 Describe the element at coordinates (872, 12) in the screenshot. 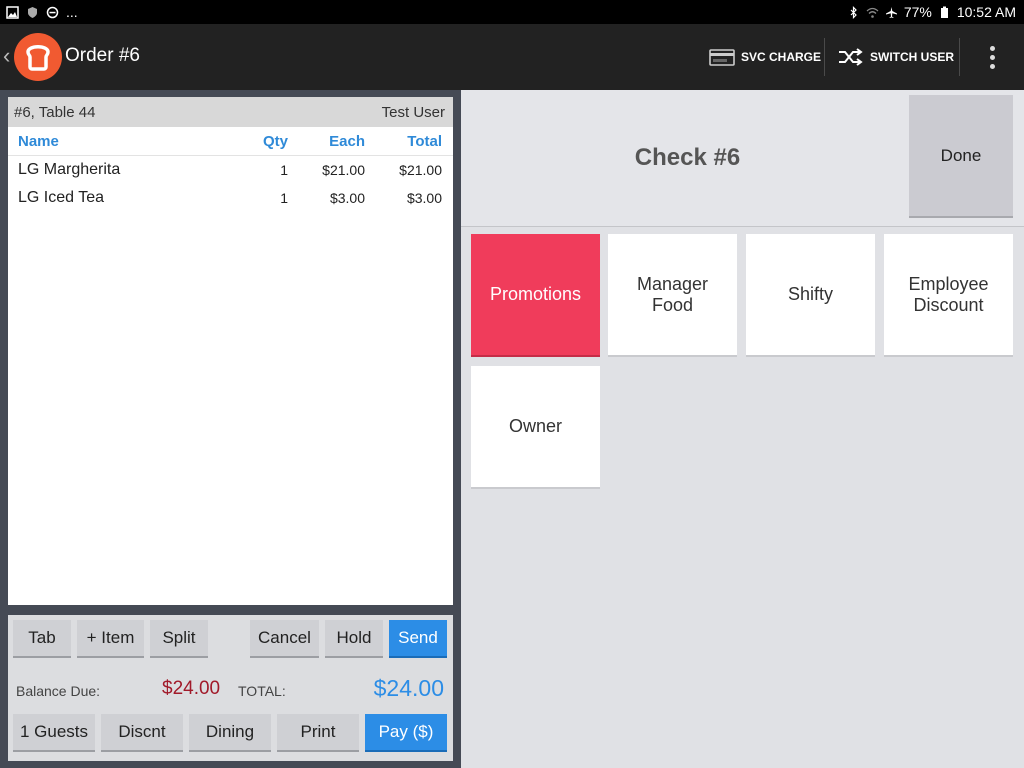

I see `wifi-icon` at that location.